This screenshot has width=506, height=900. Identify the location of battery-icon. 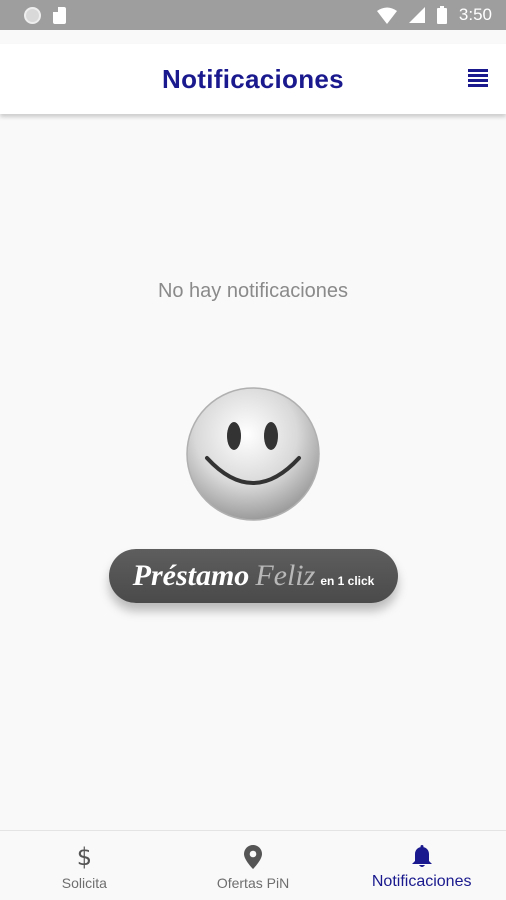
(441, 15).